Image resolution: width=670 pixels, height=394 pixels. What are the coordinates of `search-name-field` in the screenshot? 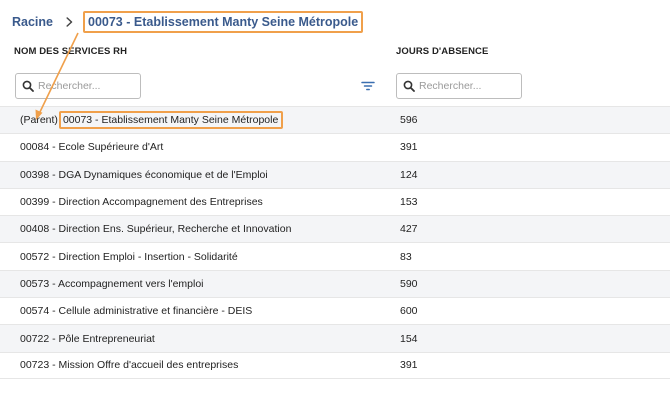 It's located at (78, 86).